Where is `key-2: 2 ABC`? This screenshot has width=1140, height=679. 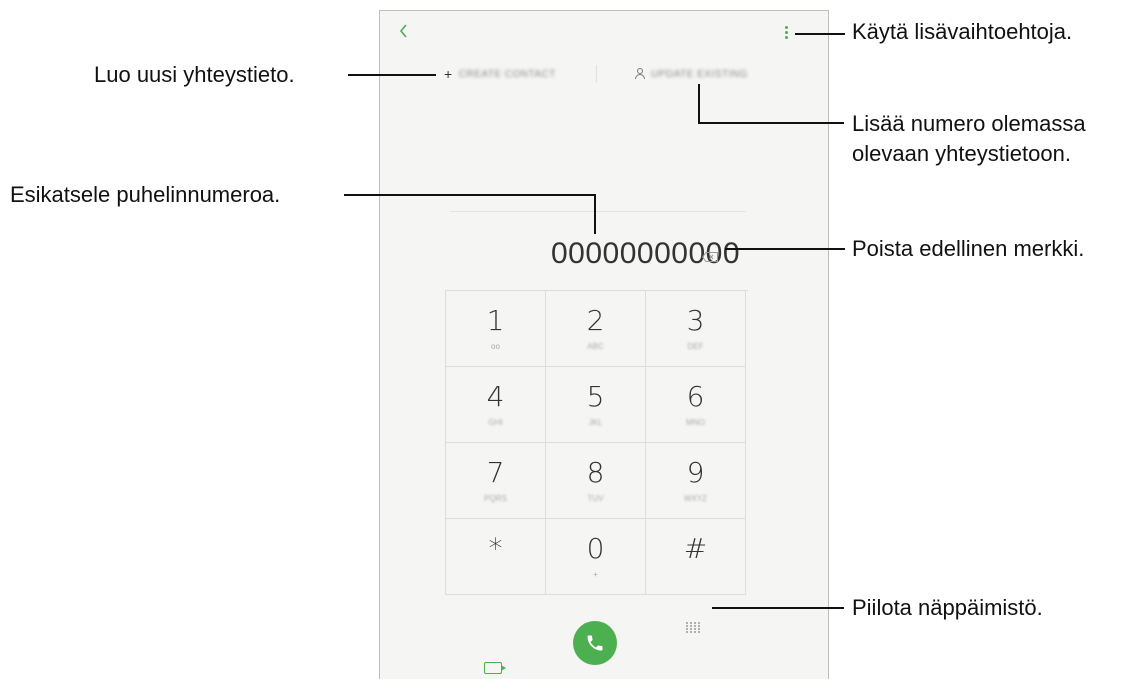
key-2: 2 ABC is located at coordinates (596, 329).